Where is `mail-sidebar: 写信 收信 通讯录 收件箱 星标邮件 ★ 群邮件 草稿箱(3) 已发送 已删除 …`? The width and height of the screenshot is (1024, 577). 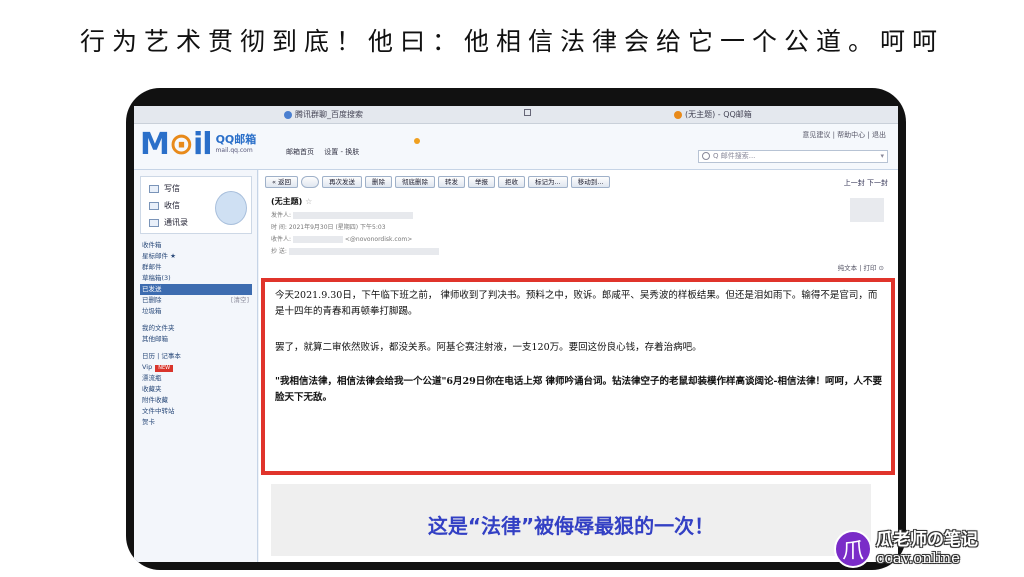
mail-sidebar: 写信 收信 通讯录 收件箱 星标邮件 ★ 群邮件 草稿箱(3) 已发送 已删除 … is located at coordinates (196, 366).